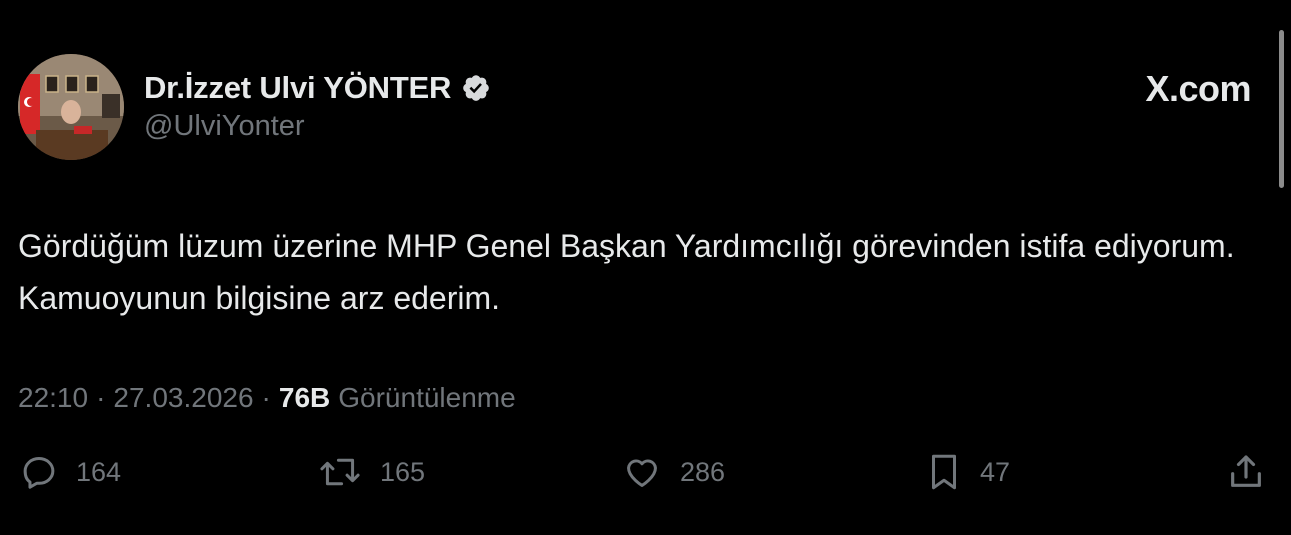  What do you see at coordinates (39, 472) in the screenshot?
I see `reply-icon` at bounding box center [39, 472].